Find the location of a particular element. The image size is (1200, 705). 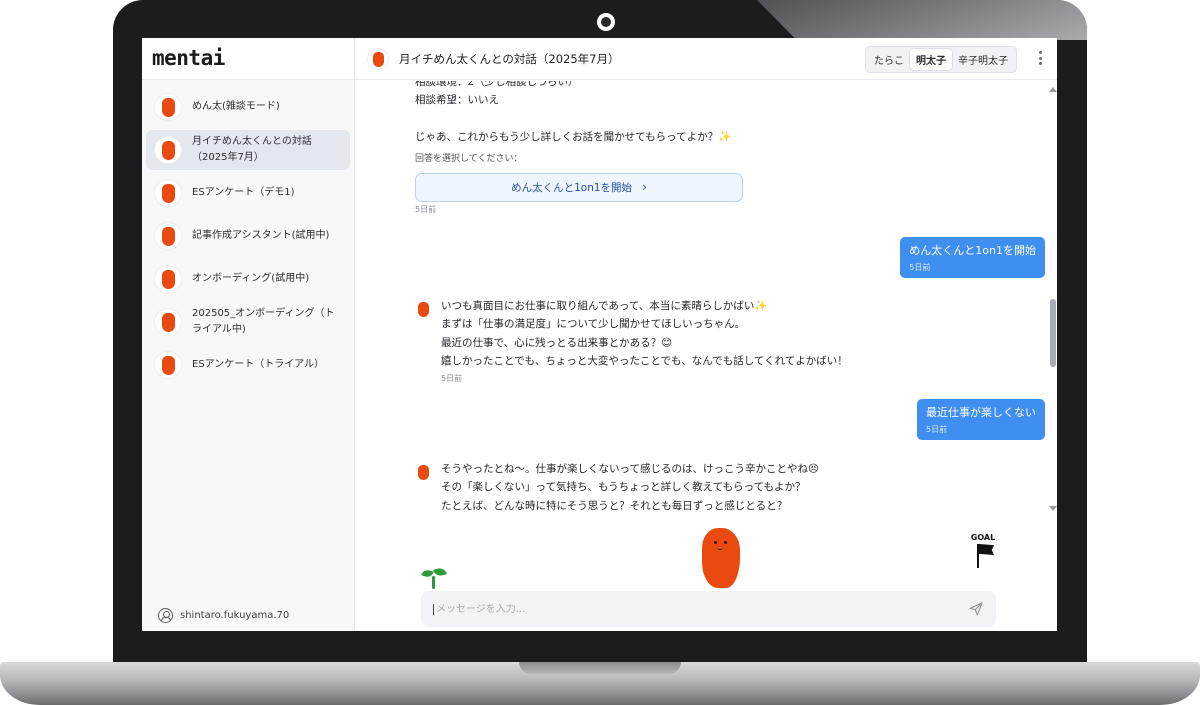

scroll-thumb is located at coordinates (1053, 333).